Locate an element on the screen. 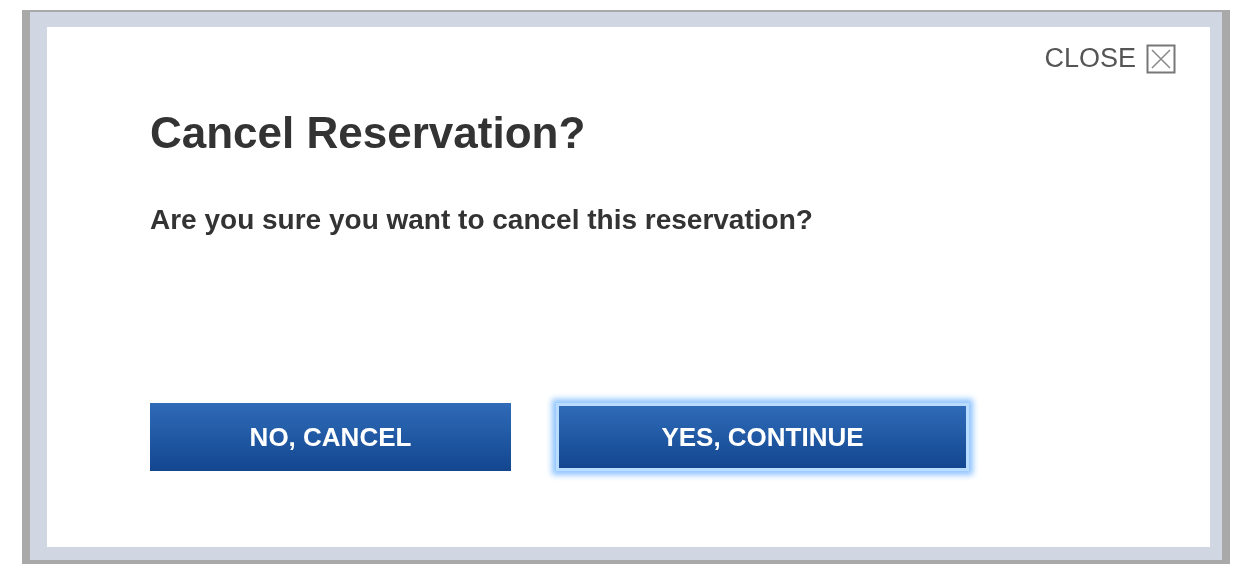 Image resolution: width=1241 pixels, height=564 pixels. close-icon is located at coordinates (1161, 58).